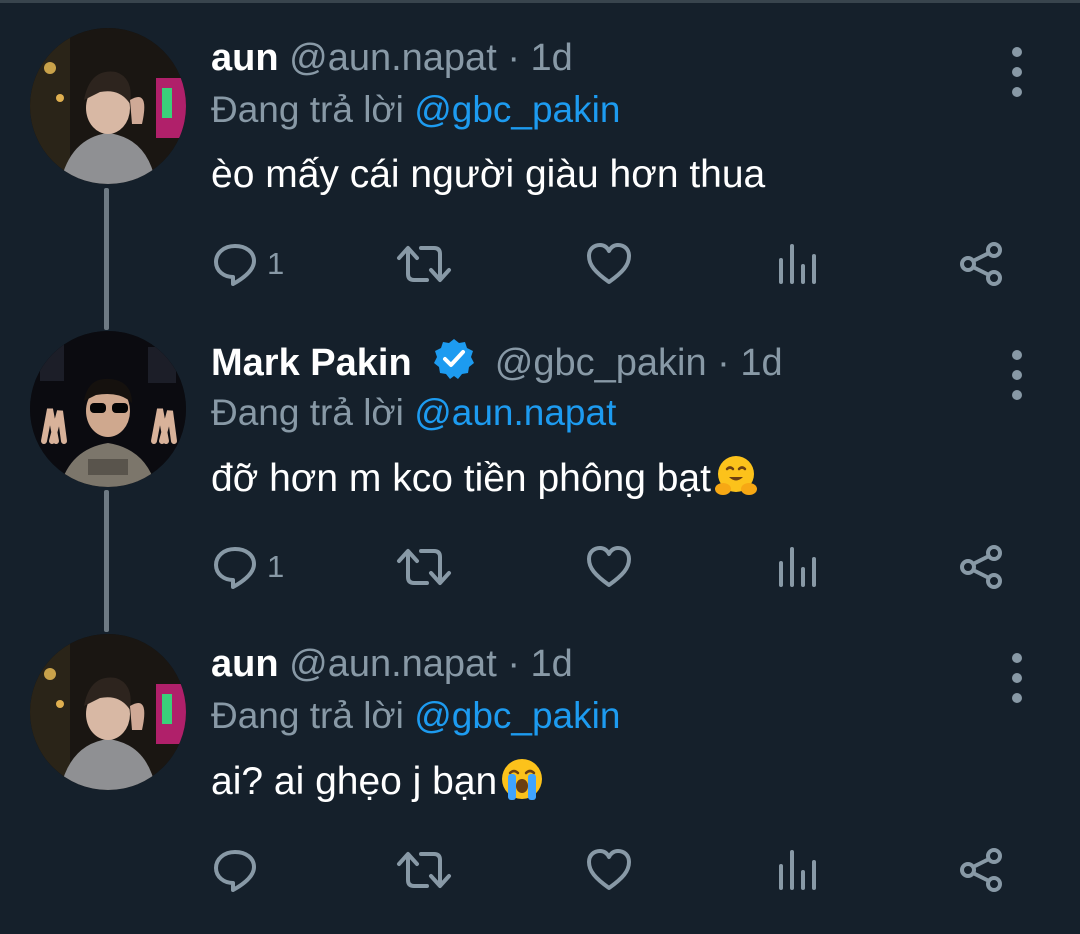 This screenshot has width=1080, height=934. Describe the element at coordinates (354, 781) in the screenshot. I see `tweet-text-content: ai? ai ghẹo j bạn` at that location.